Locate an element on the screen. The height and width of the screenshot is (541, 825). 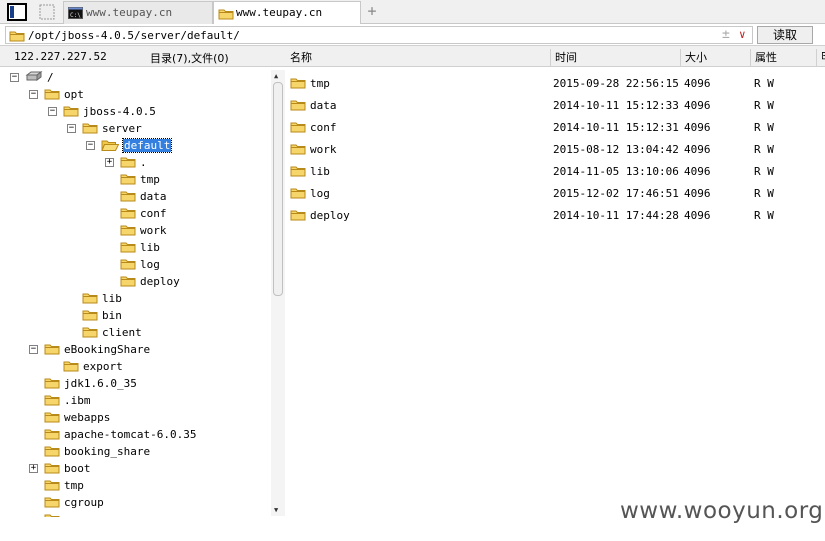
tree-node: export is located at coordinates (85, 366).